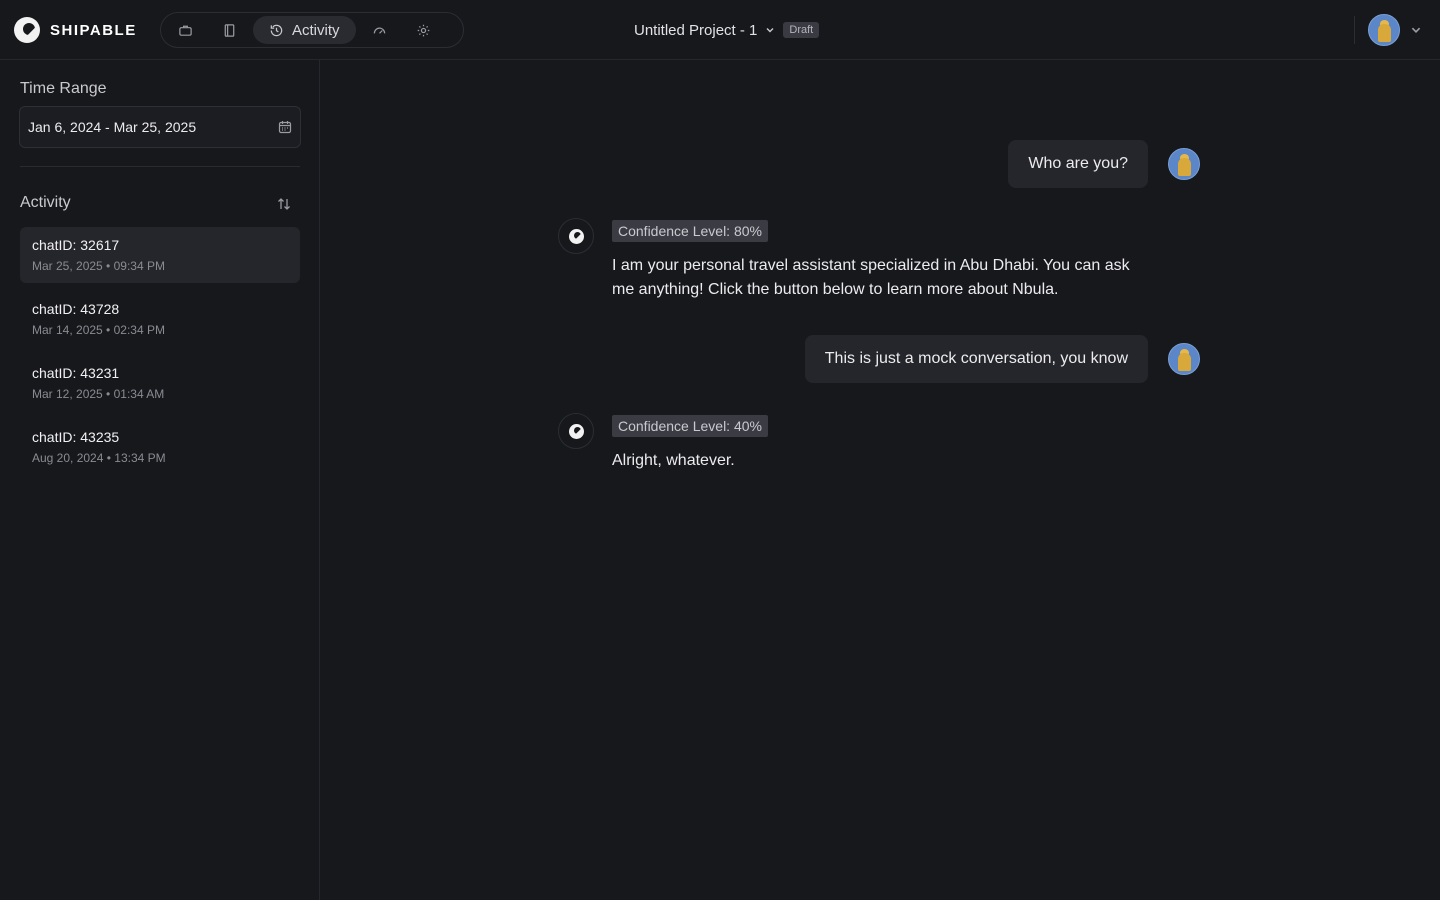  I want to click on logo-icon, so click(27, 30).